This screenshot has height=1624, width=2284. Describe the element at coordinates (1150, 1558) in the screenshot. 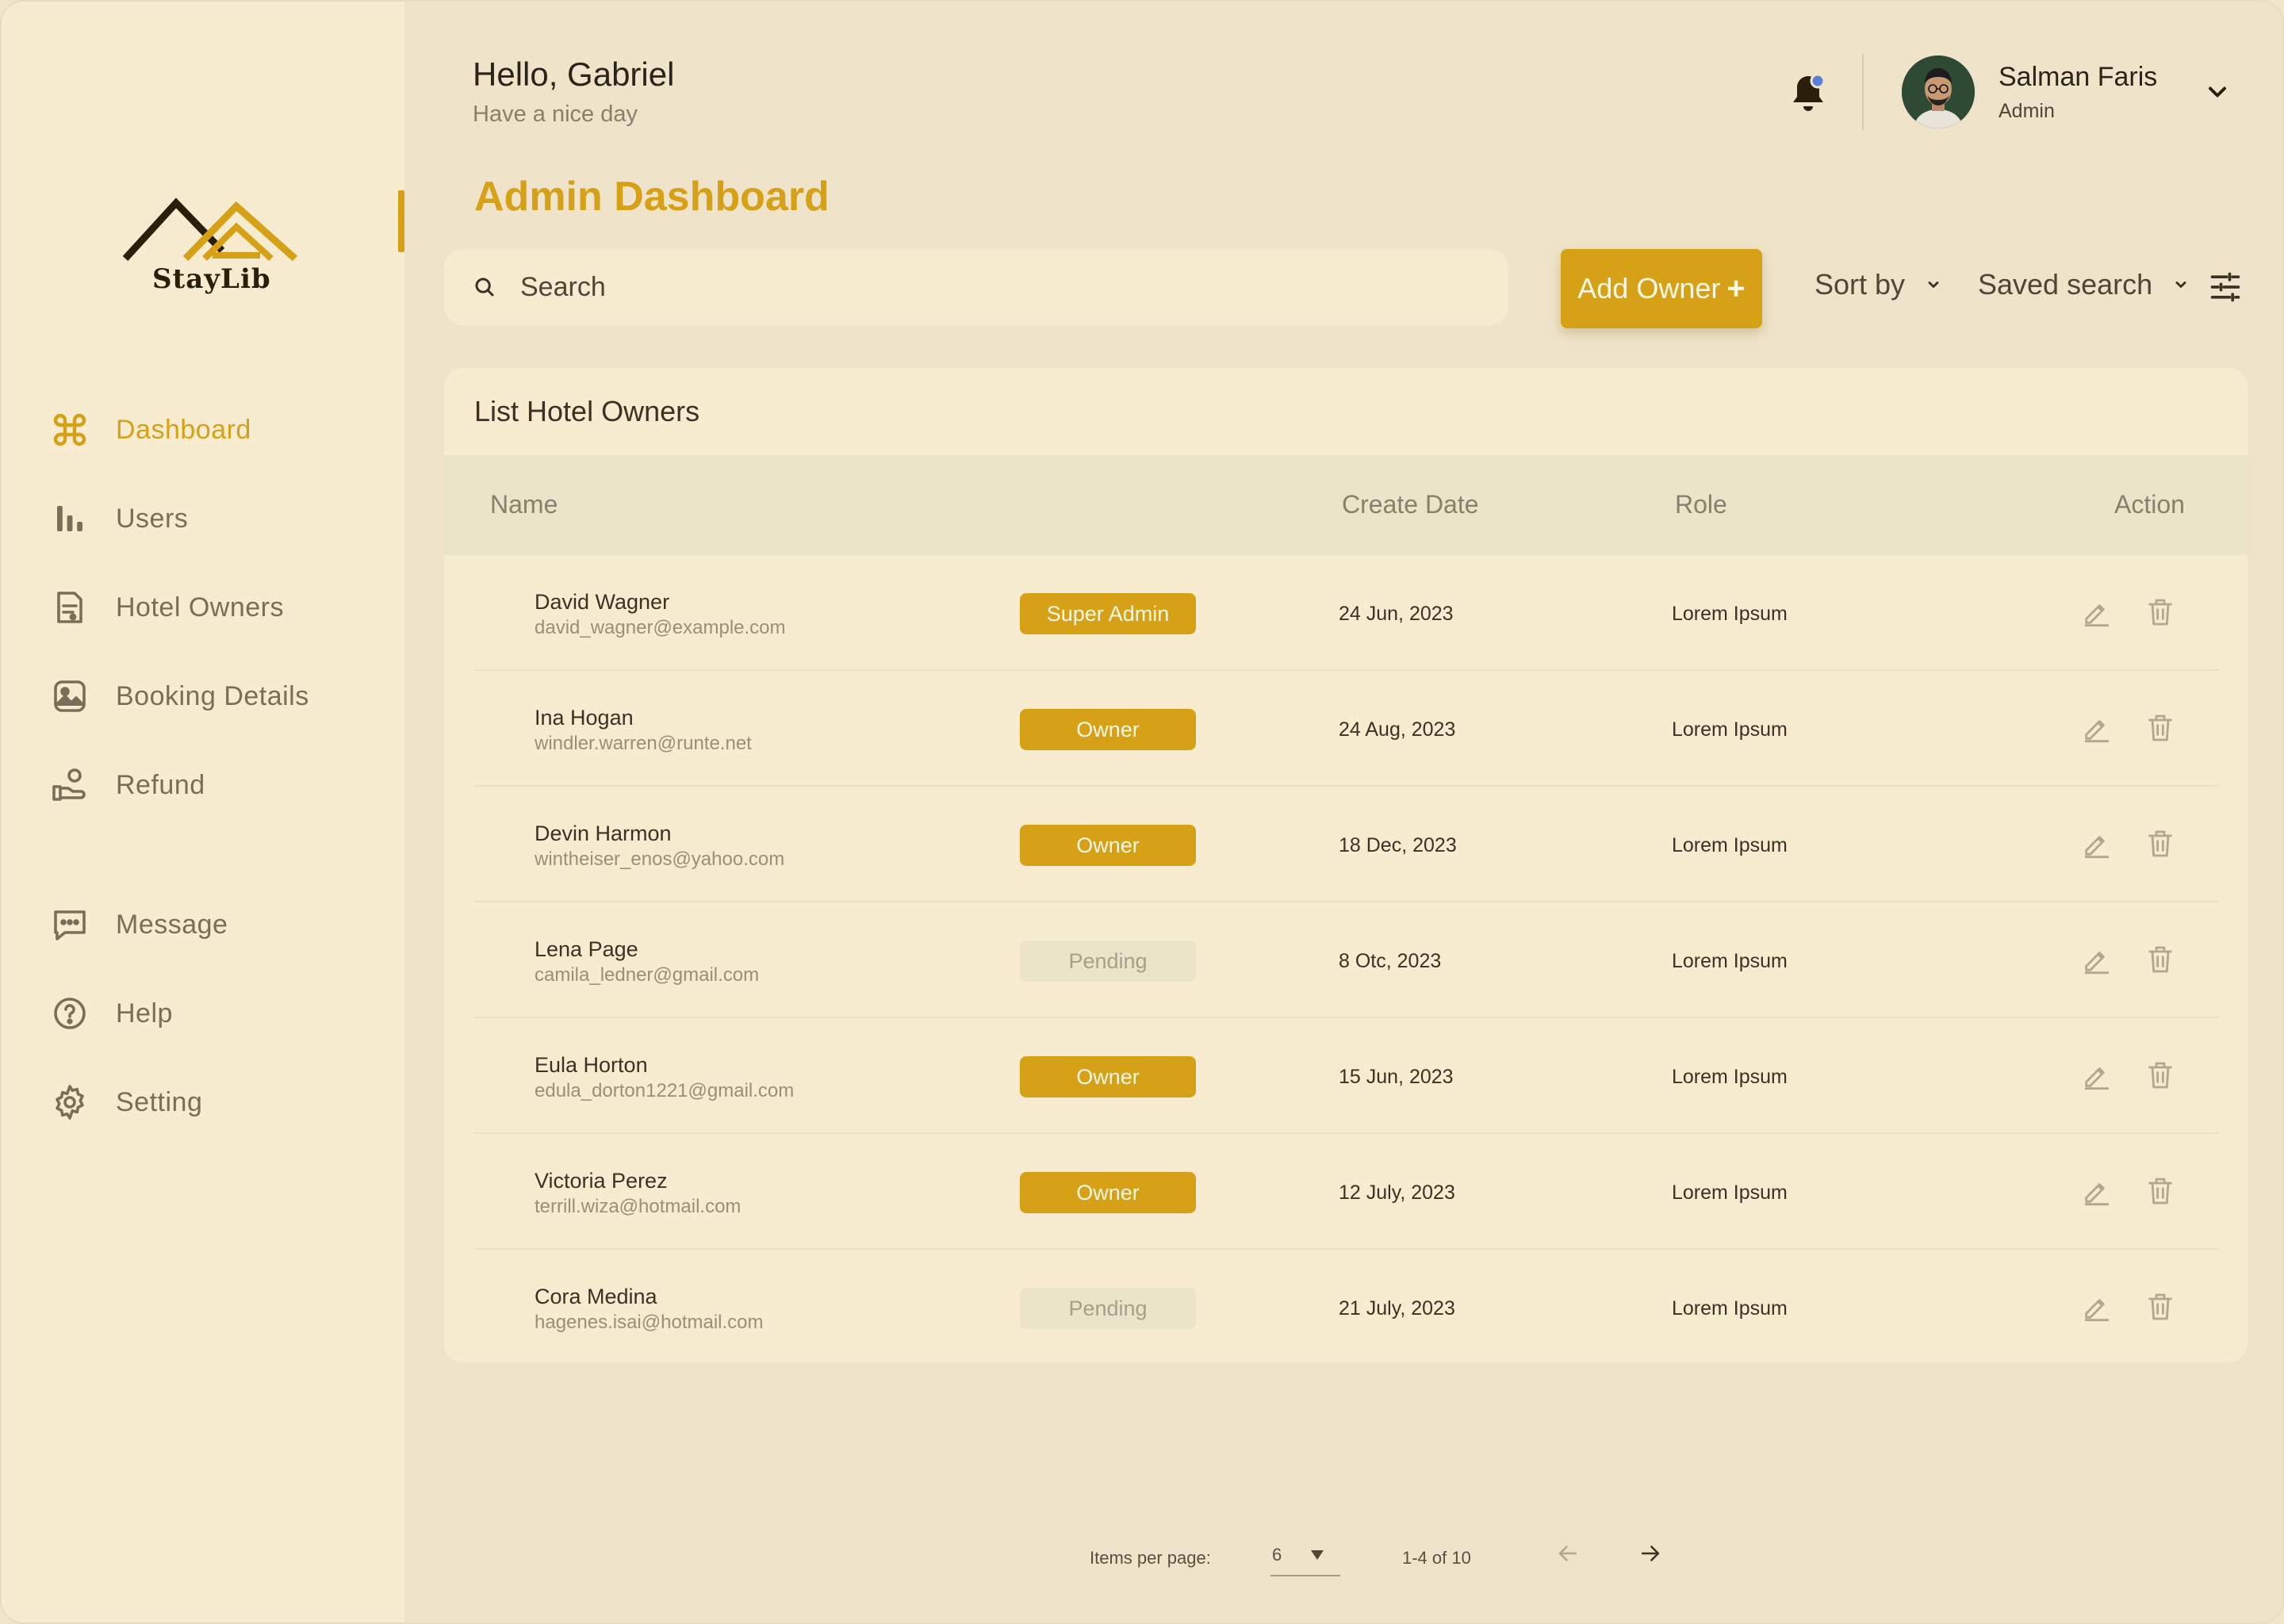

I see `items-per-page-label: Items per page:` at that location.